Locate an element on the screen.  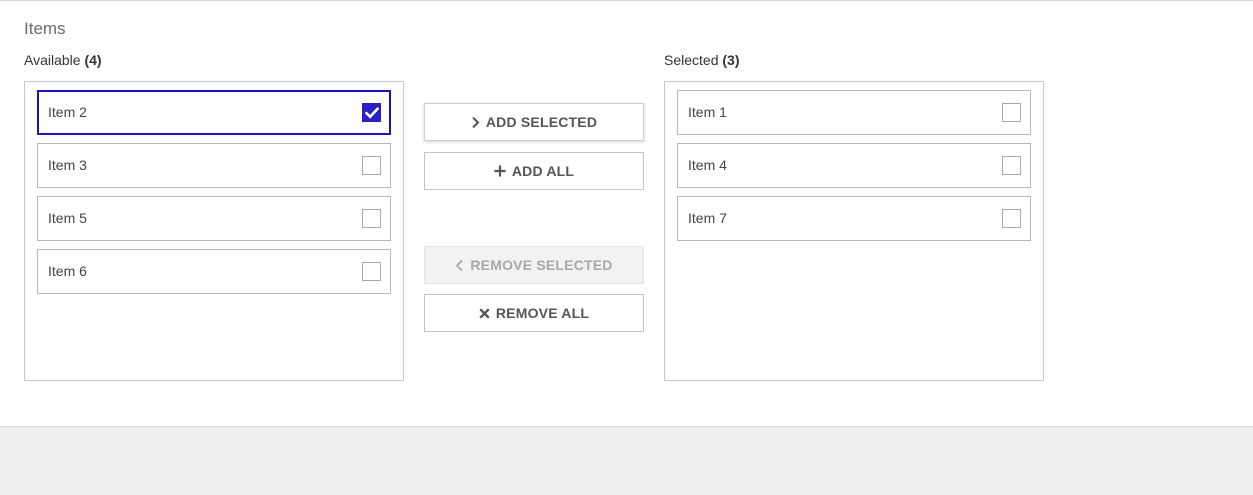
available-item-2: Item 2 is located at coordinates (214, 112).